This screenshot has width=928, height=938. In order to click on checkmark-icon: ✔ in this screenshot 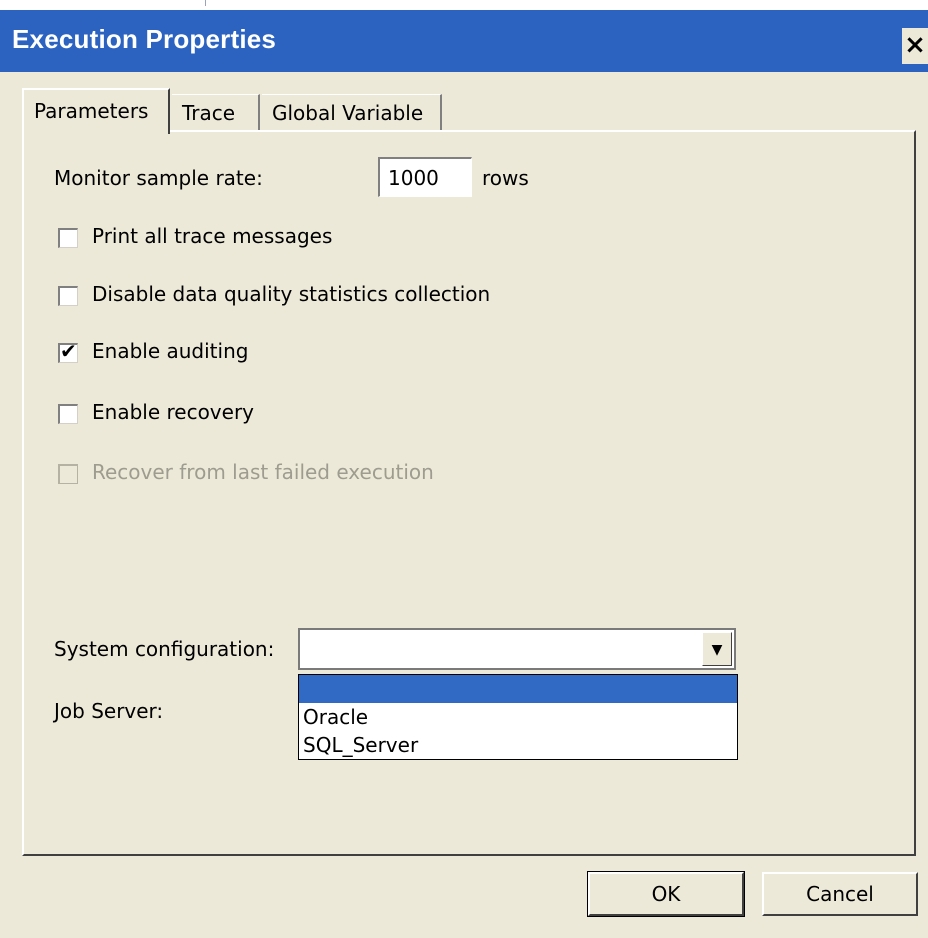, I will do `click(68, 351)`.